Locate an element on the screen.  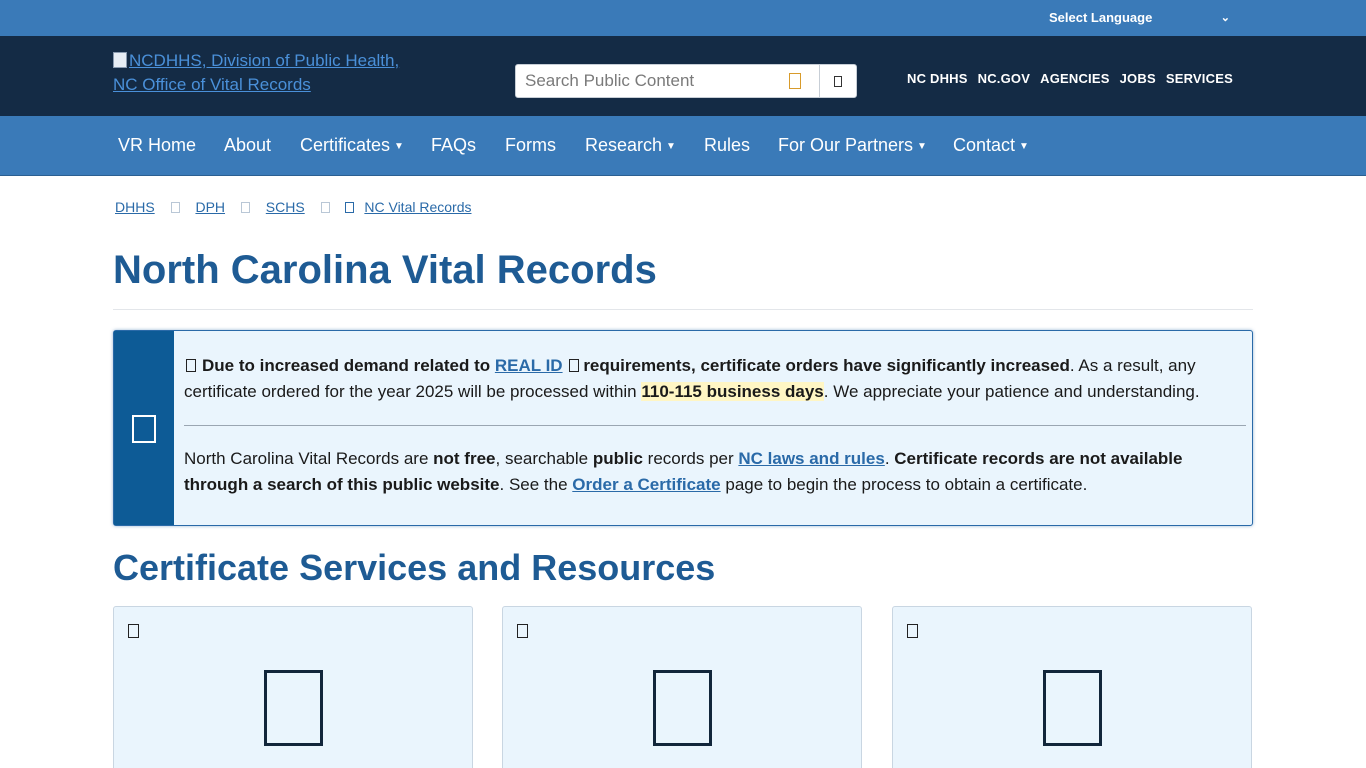
nav-item-for-our-partners: For Our Partners ▼ is located at coordinates (852, 145).